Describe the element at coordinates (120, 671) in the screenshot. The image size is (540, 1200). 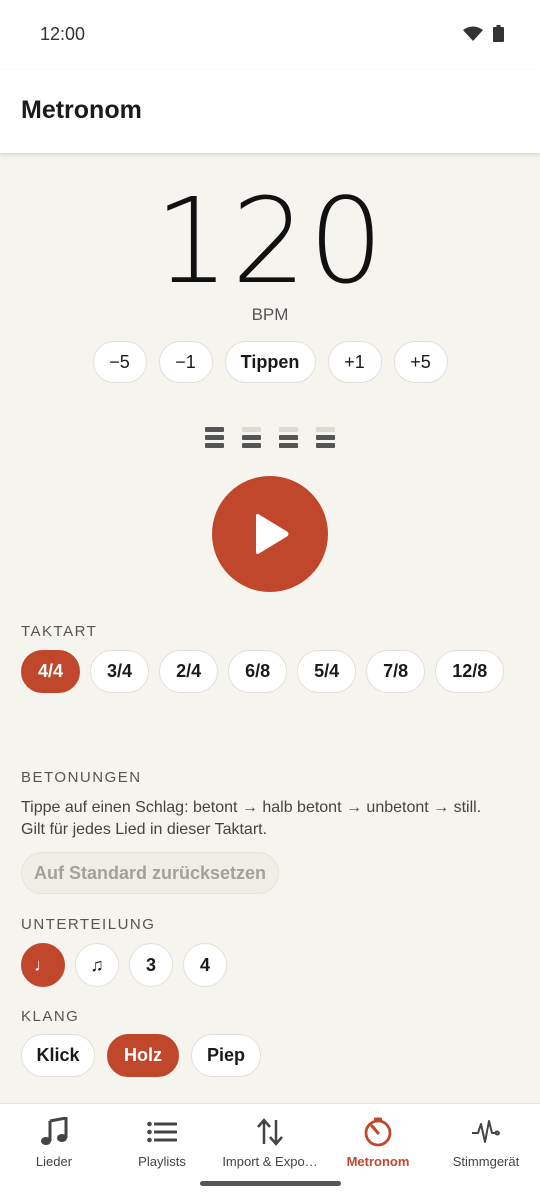
I see `time-signature-option: 3/4` at that location.